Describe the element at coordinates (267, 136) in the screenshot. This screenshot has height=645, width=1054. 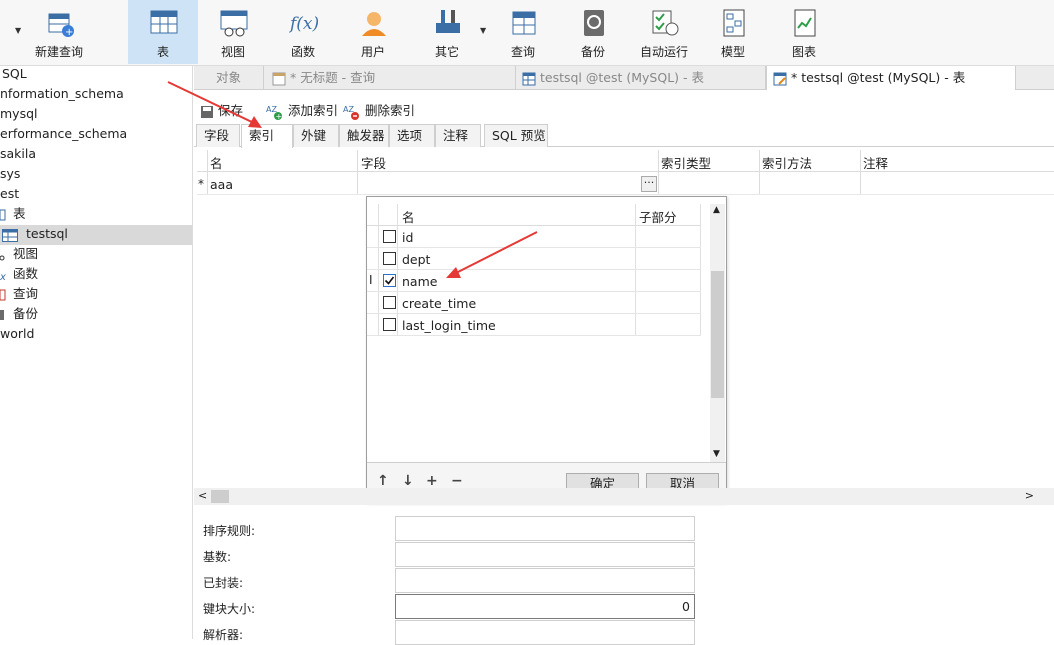
I see `tab-indexes: 索引` at that location.